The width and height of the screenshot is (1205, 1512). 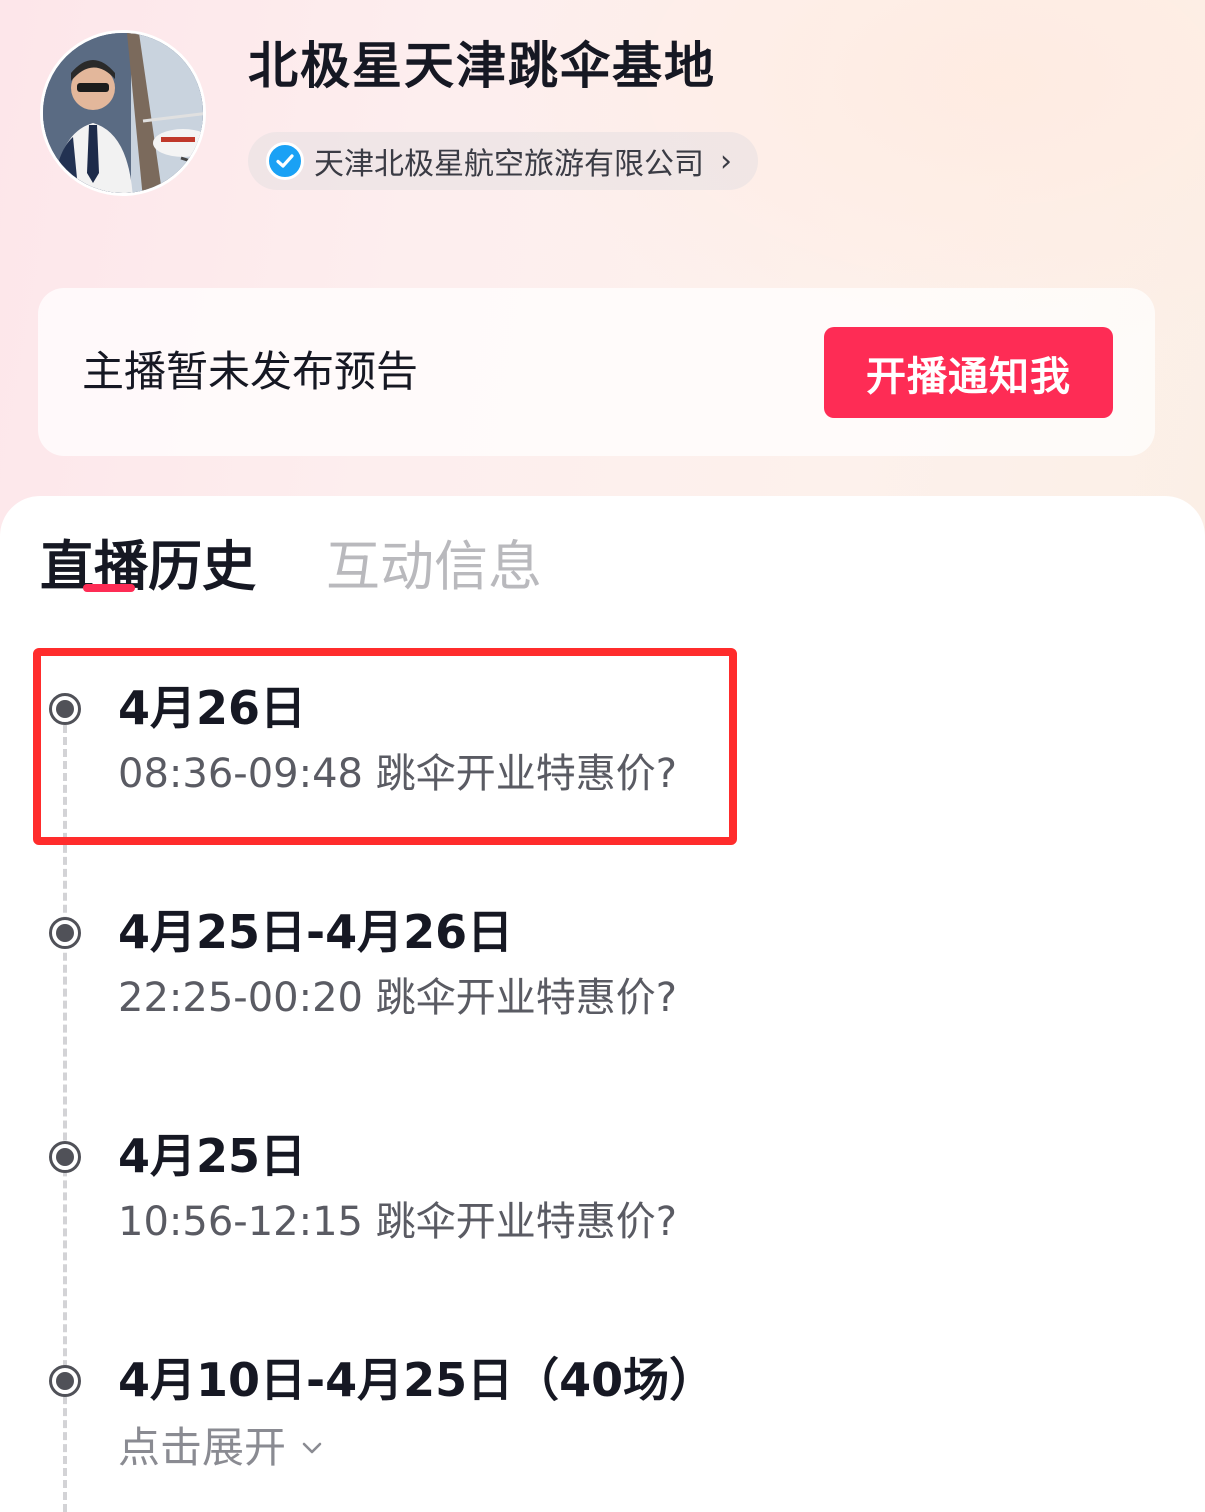 I want to click on history-desc: 10:56-12:15 跳伞开业特惠价?, so click(x=397, y=1222).